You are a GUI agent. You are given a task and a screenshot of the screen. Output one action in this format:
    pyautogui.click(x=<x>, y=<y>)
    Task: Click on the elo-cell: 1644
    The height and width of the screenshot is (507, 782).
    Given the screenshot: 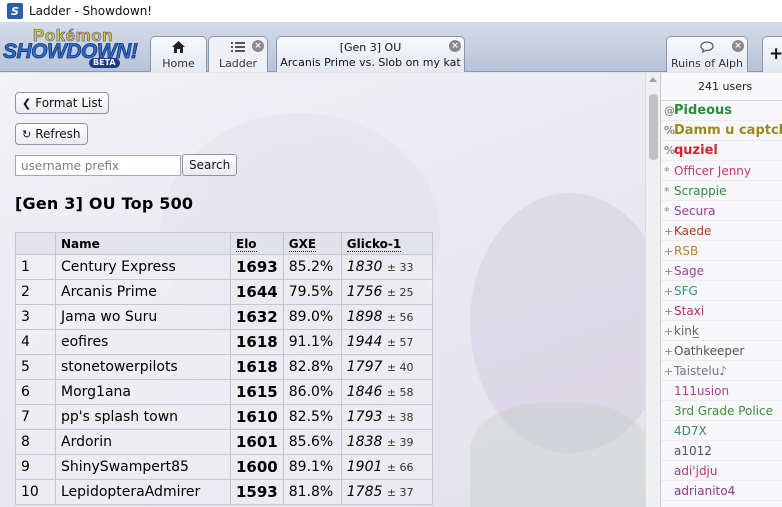 What is the action you would take?
    pyautogui.click(x=257, y=292)
    